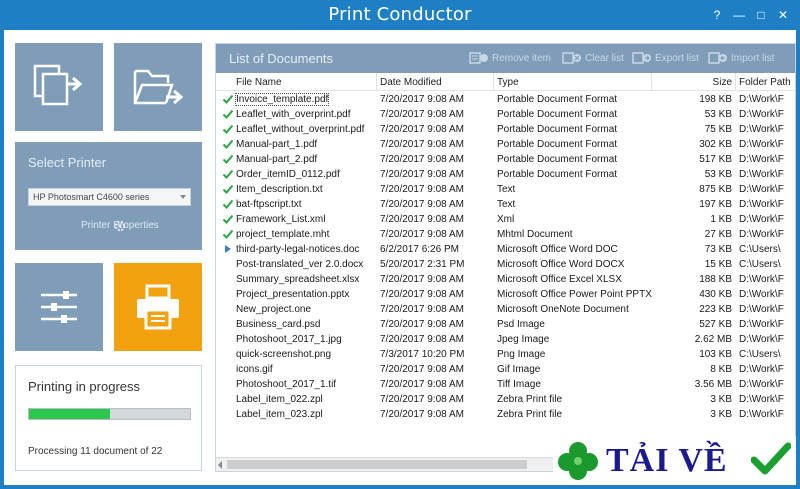 The image size is (800, 489). What do you see at coordinates (283, 234) in the screenshot?
I see `file-name-cell: project_template.mht` at bounding box center [283, 234].